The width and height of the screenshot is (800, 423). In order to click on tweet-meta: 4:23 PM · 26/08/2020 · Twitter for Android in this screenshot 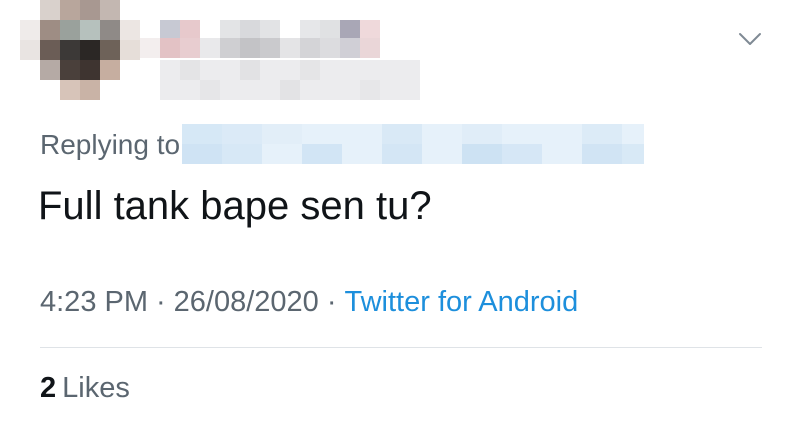, I will do `click(309, 302)`.